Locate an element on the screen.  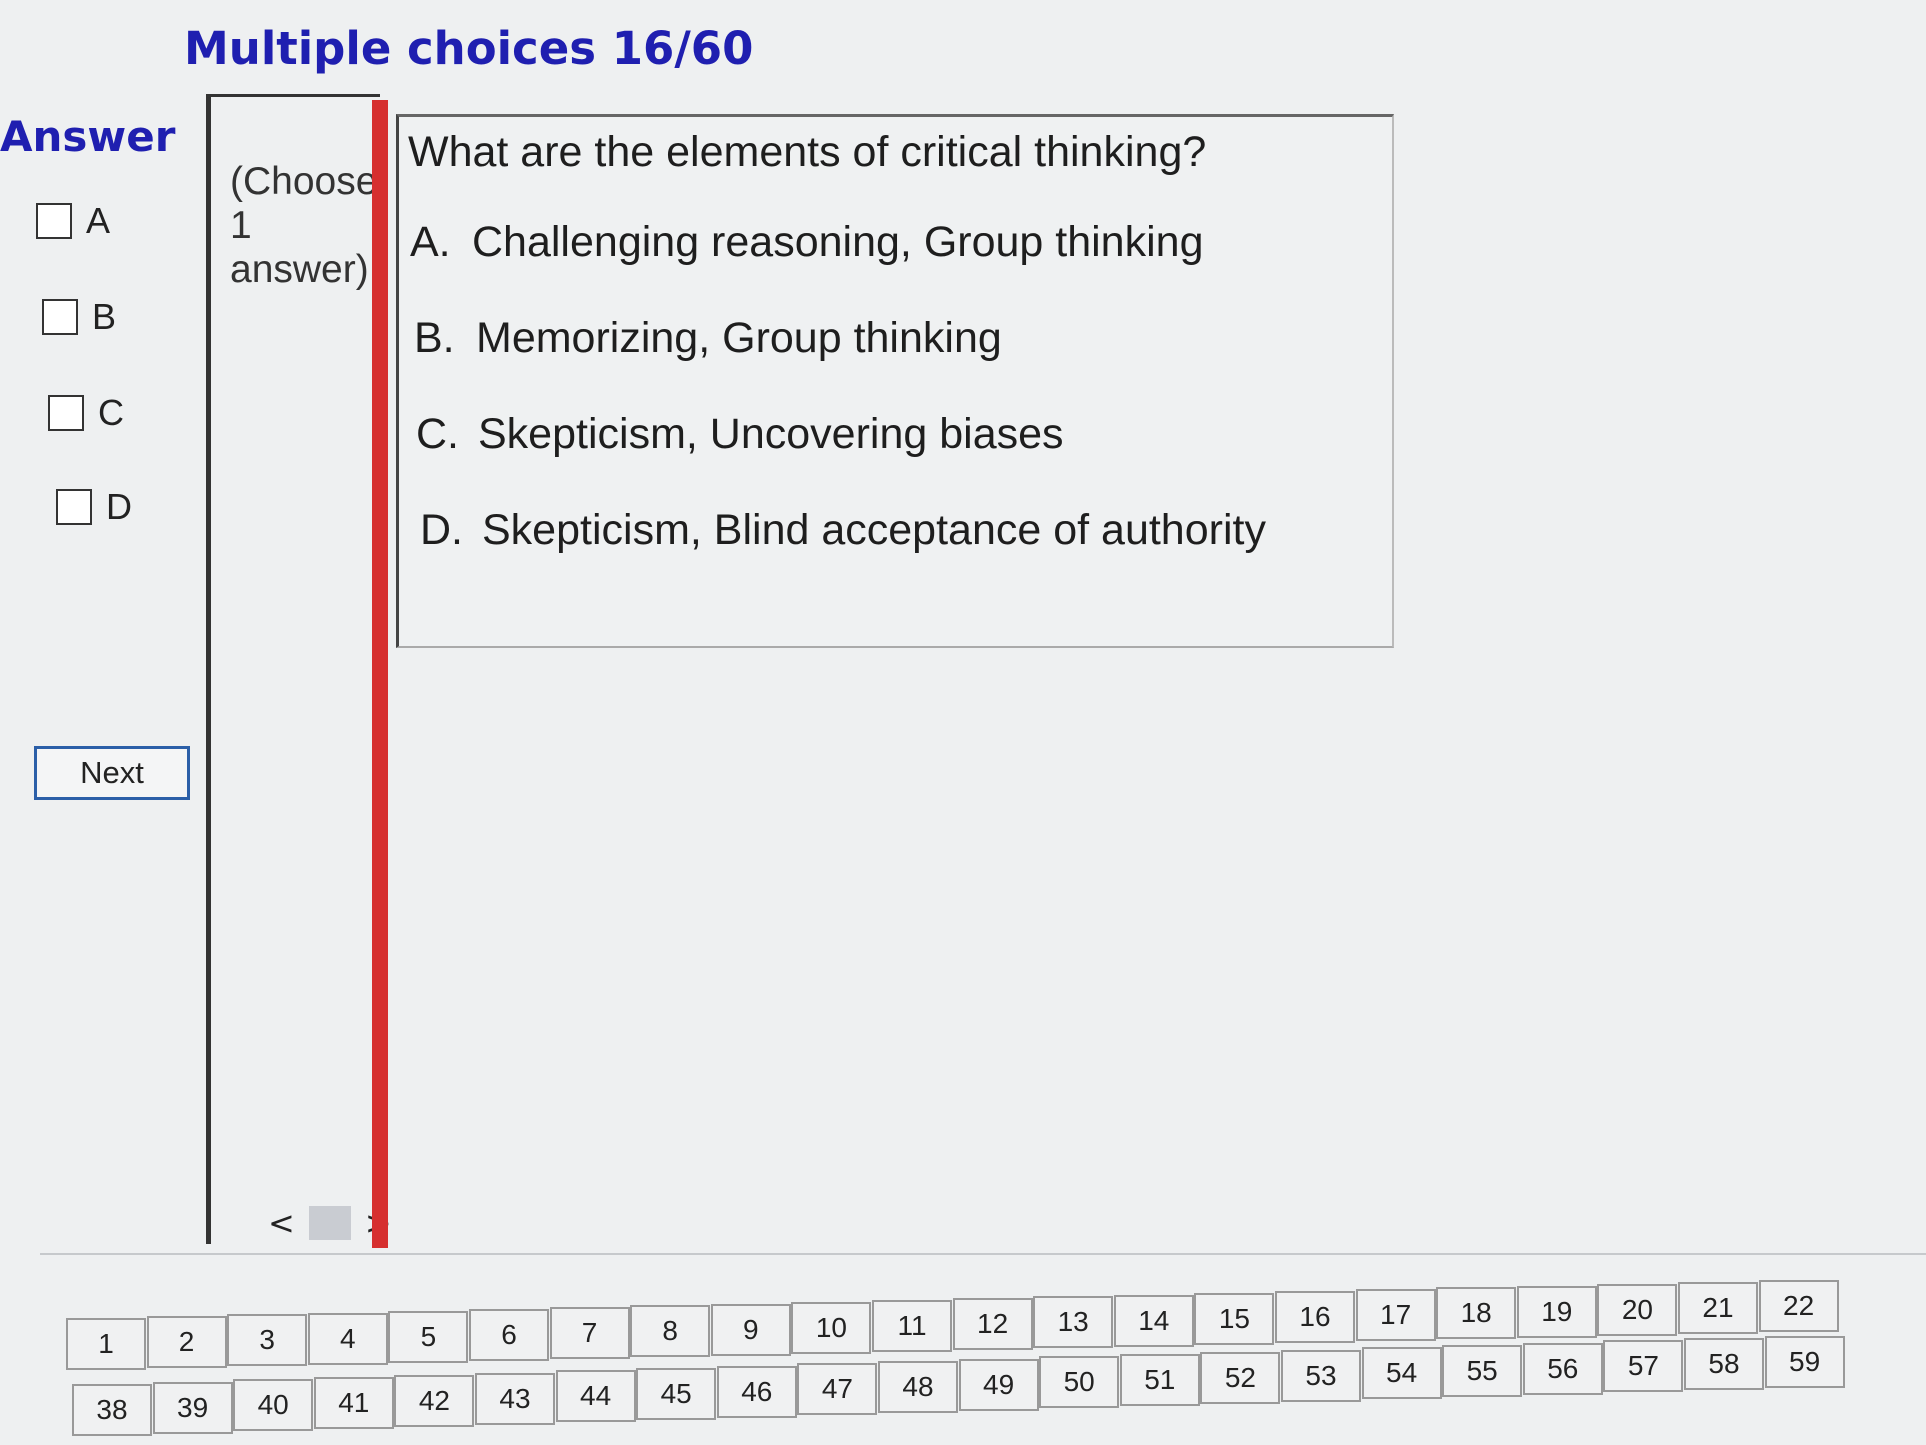
question-nav-button-11: 11 is located at coordinates (912, 1326).